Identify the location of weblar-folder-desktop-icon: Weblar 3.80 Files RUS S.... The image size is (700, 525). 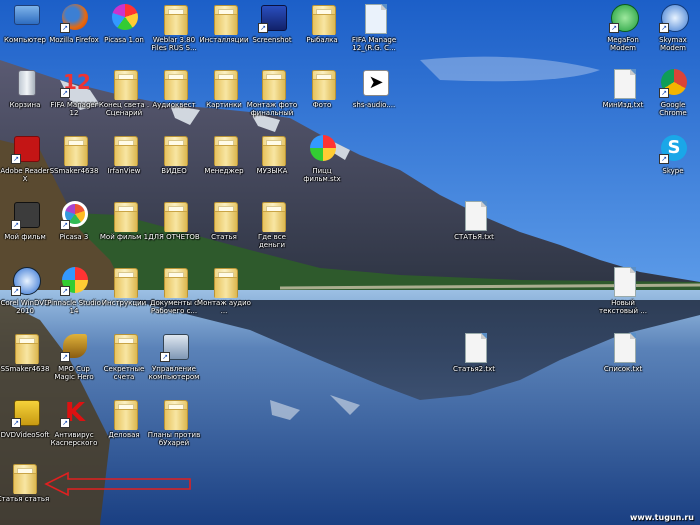
(174, 27).